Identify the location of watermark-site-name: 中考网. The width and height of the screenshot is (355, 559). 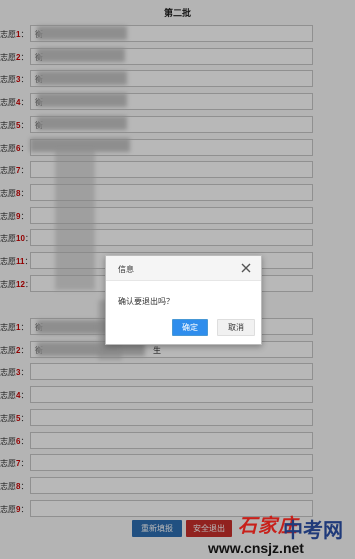
(313, 530).